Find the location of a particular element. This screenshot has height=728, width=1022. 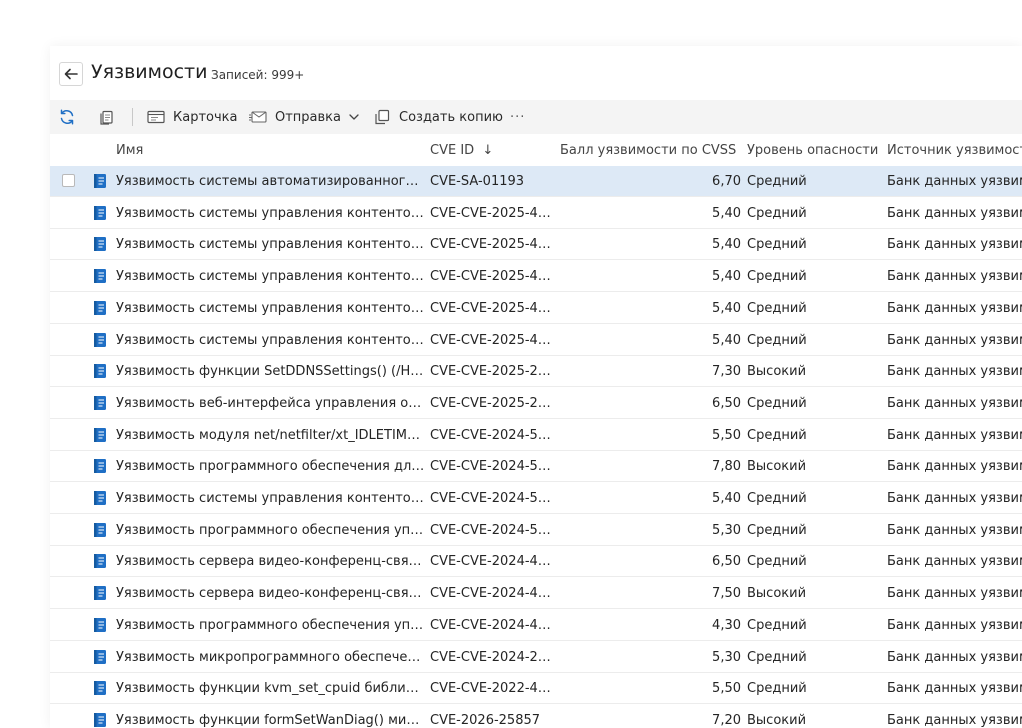

copy-icon is located at coordinates (106, 117).